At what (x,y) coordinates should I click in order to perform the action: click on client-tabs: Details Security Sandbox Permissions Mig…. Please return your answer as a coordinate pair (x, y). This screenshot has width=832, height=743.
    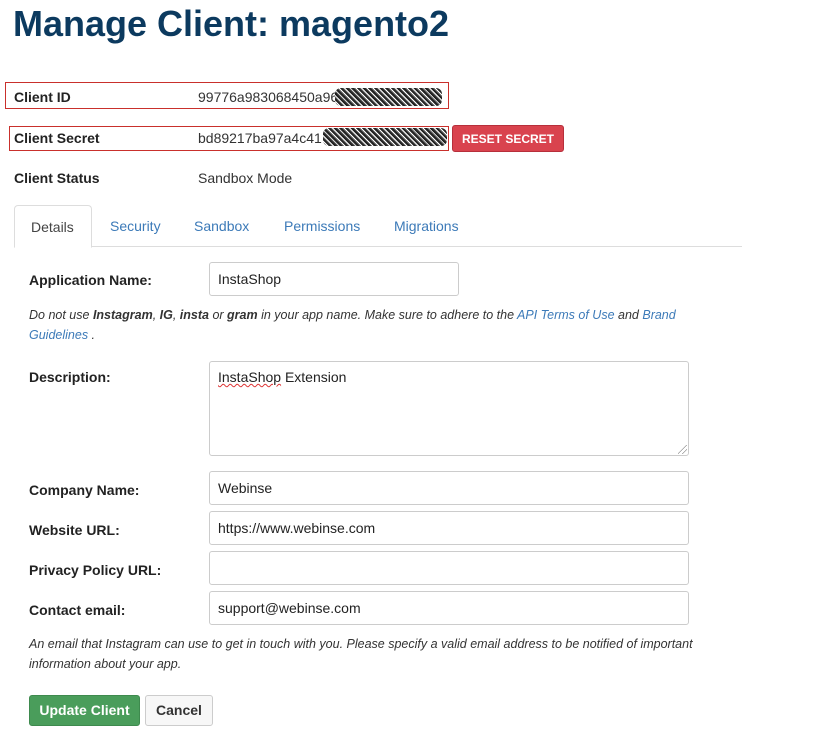
    Looking at the image, I should click on (378, 226).